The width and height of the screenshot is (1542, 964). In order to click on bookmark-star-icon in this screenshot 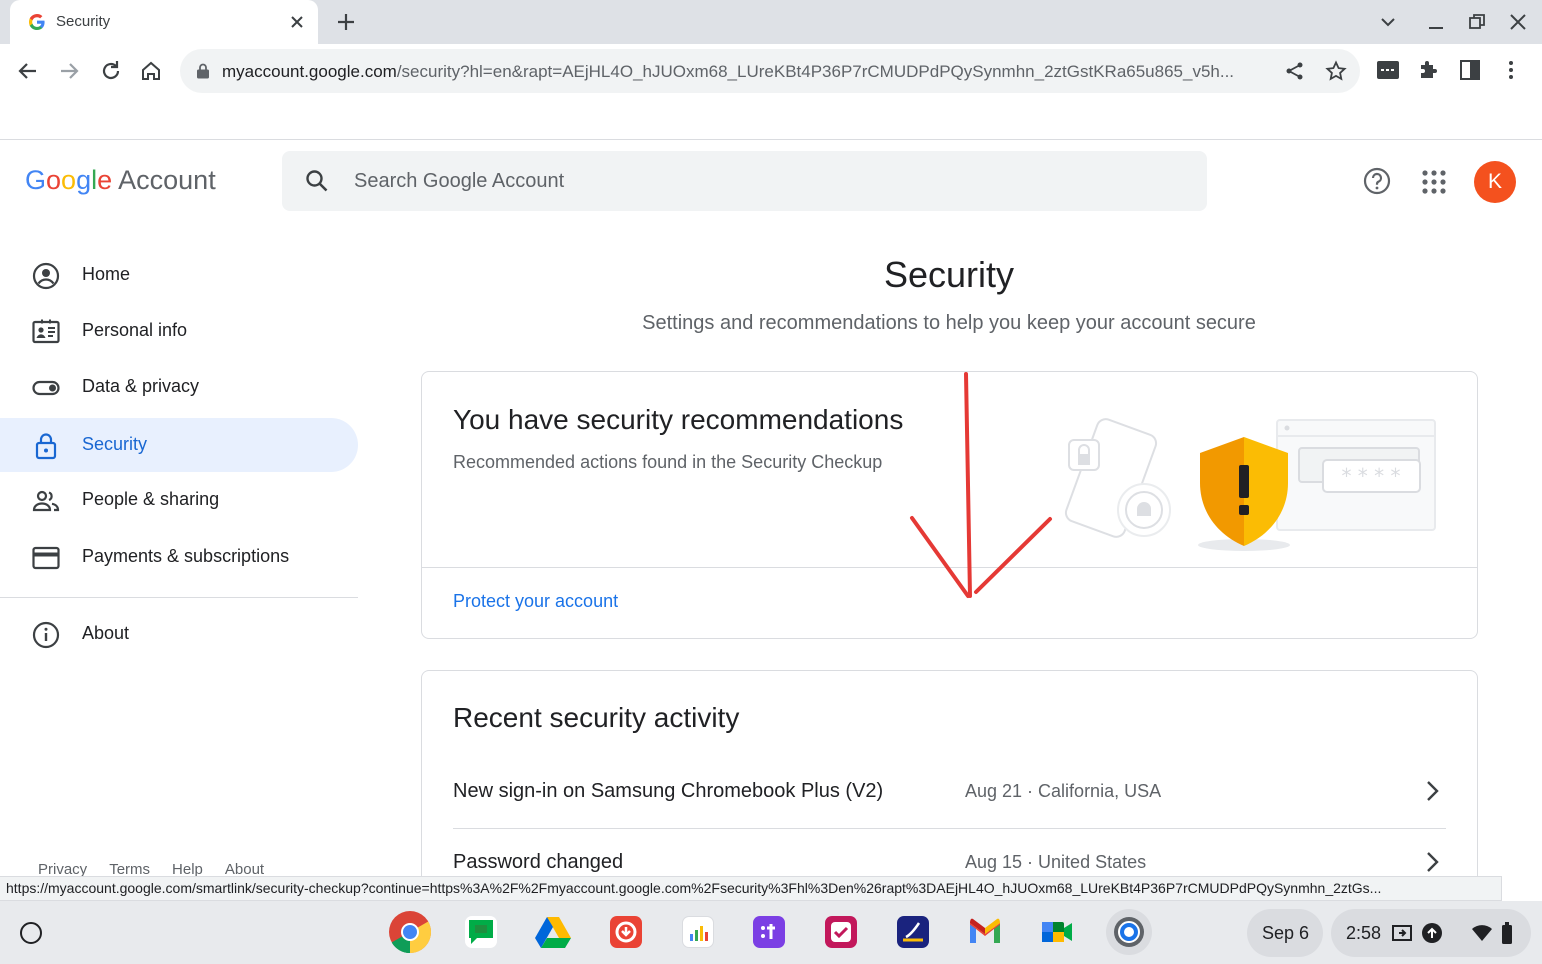, I will do `click(1336, 71)`.